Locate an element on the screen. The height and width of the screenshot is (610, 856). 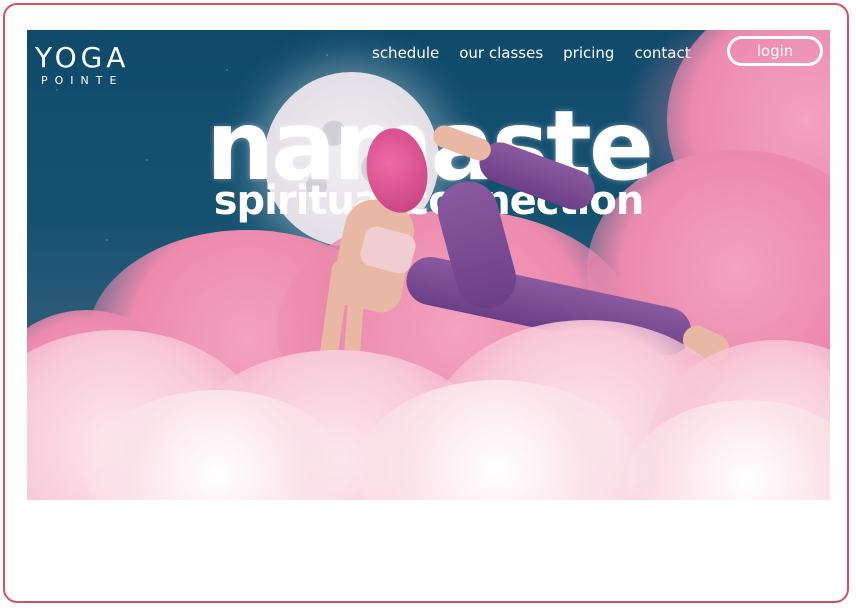
logo-wordmark: YOGA is located at coordinates (82, 57).